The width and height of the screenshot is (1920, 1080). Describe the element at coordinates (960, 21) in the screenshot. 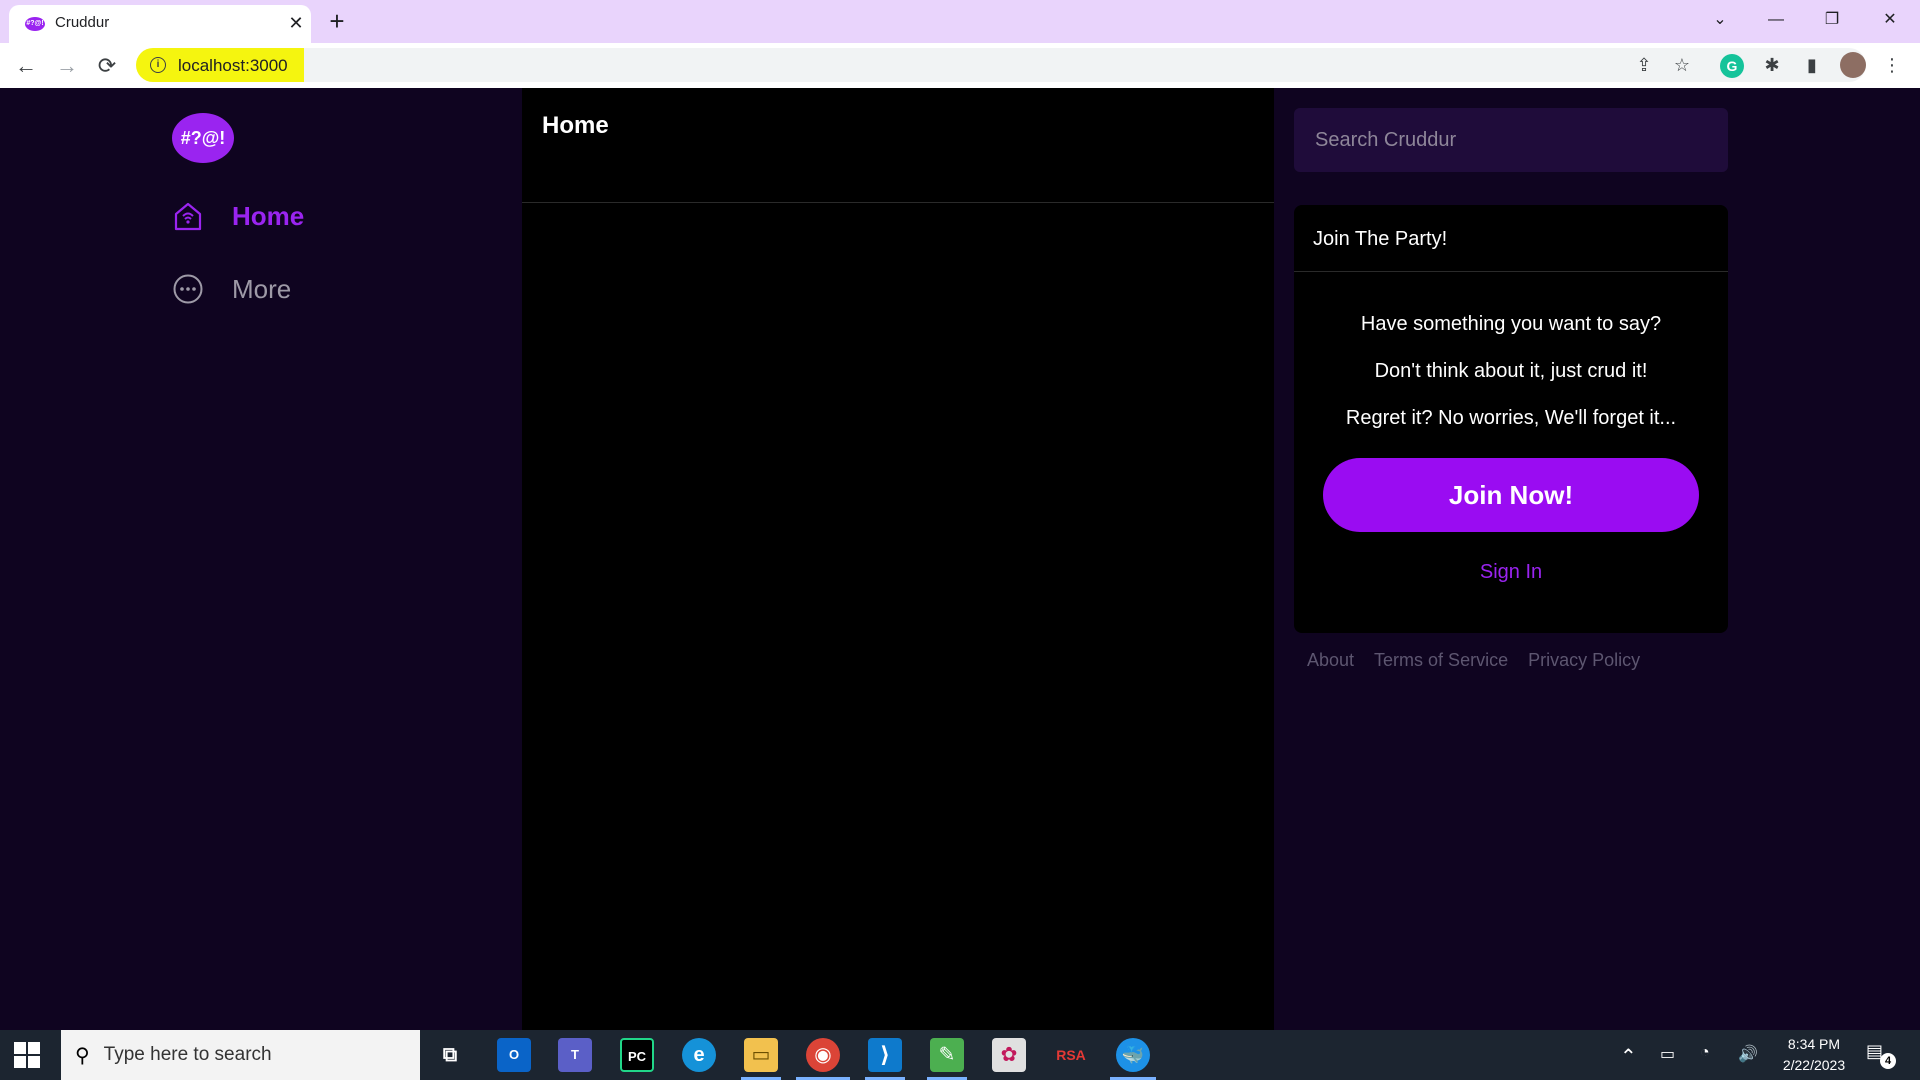

I see `browser-tab-bar: #?@! Cruddur ✕ + ⌄ — ❐ ✕` at that location.